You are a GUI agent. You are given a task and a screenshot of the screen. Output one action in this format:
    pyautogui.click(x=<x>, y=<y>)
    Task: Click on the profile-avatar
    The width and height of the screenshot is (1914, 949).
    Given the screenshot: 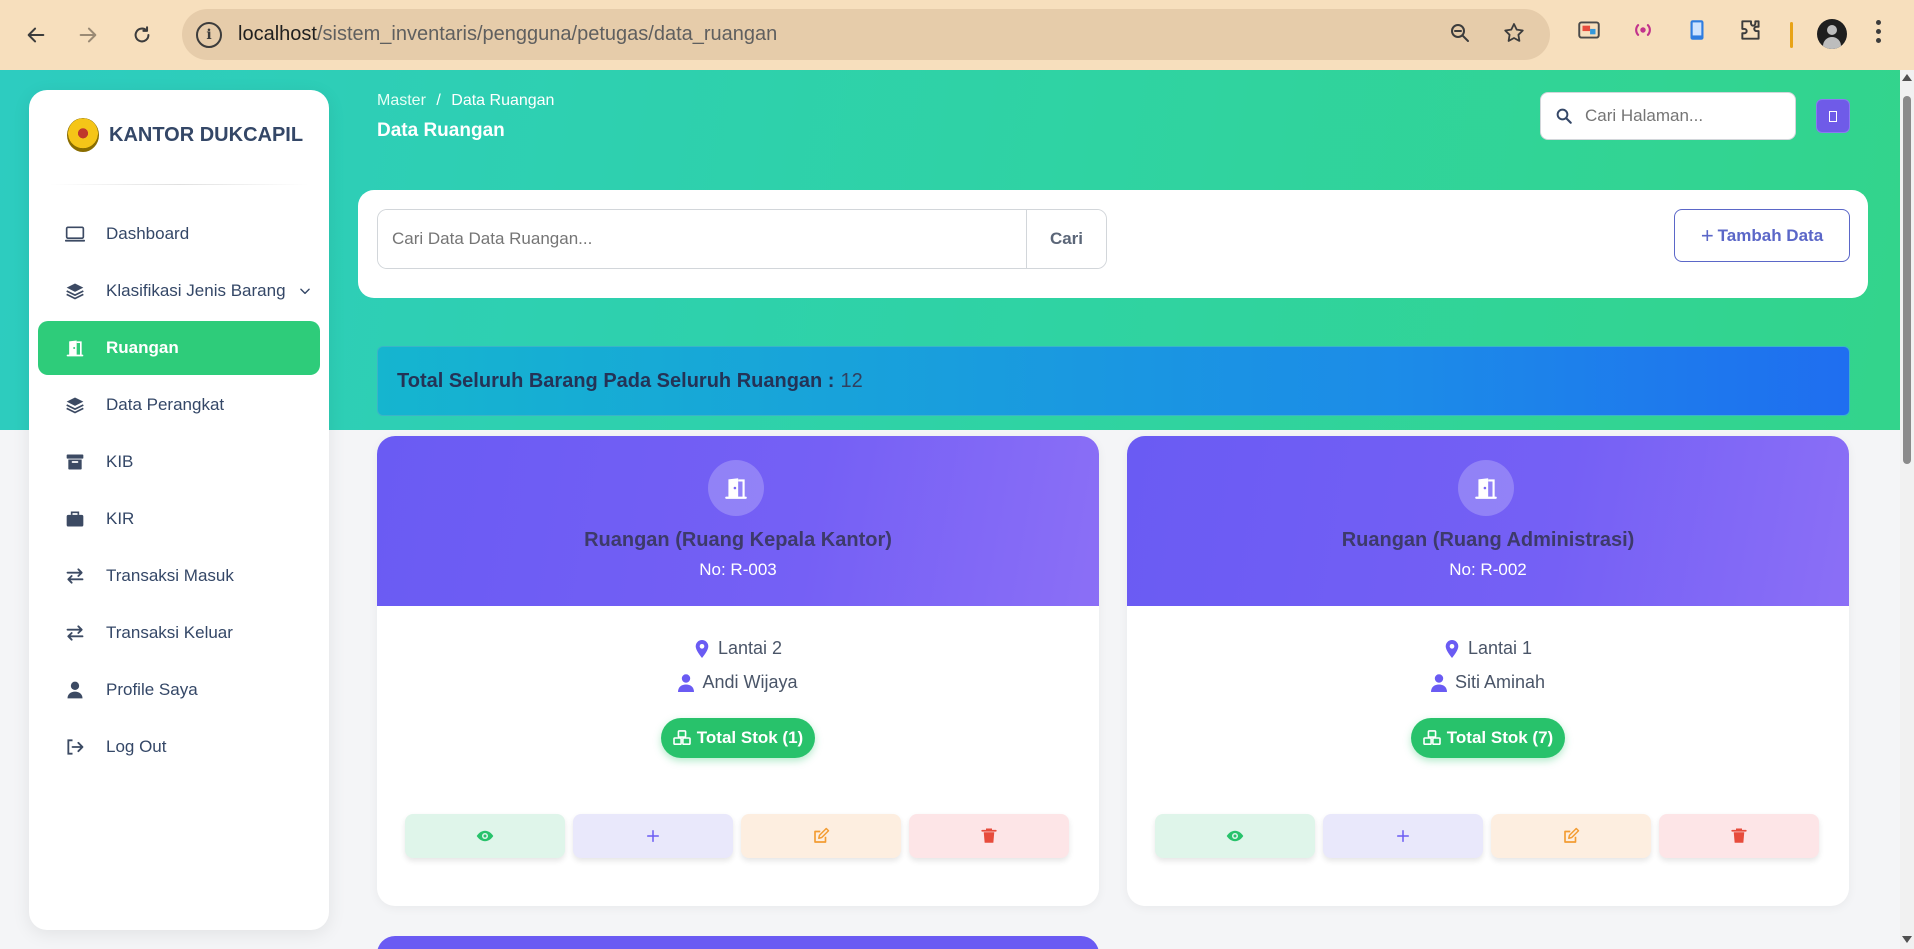 What is the action you would take?
    pyautogui.click(x=1832, y=34)
    